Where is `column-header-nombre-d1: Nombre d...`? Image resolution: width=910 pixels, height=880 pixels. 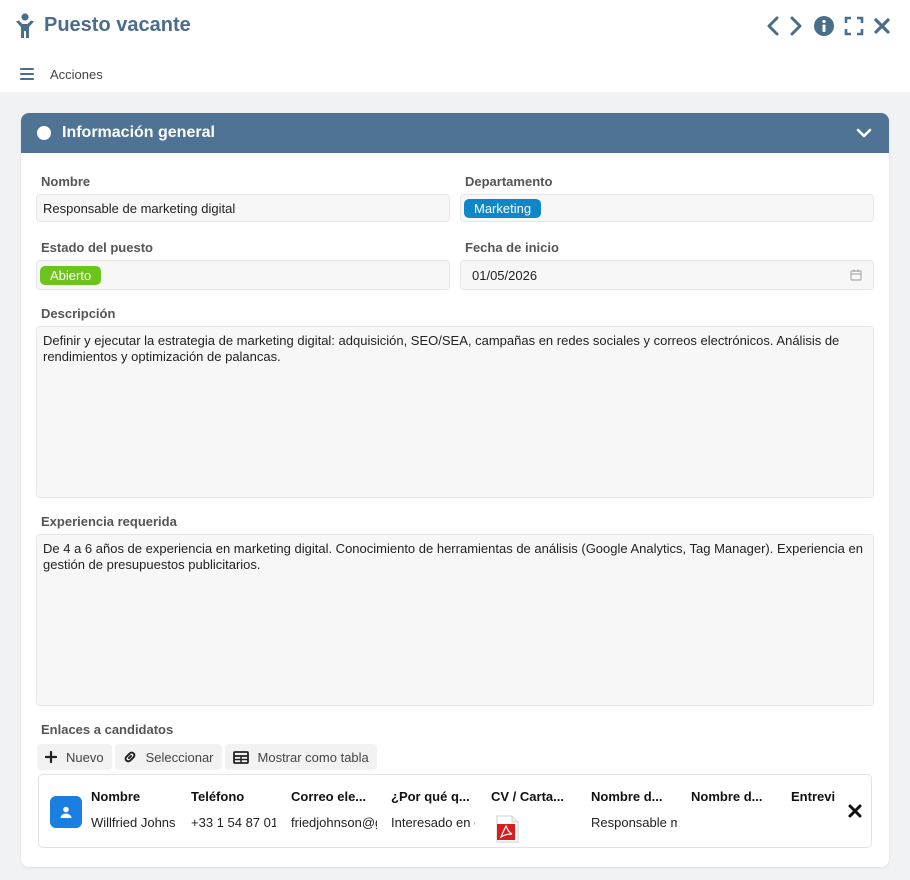 column-header-nombre-d1: Nombre d... is located at coordinates (627, 796).